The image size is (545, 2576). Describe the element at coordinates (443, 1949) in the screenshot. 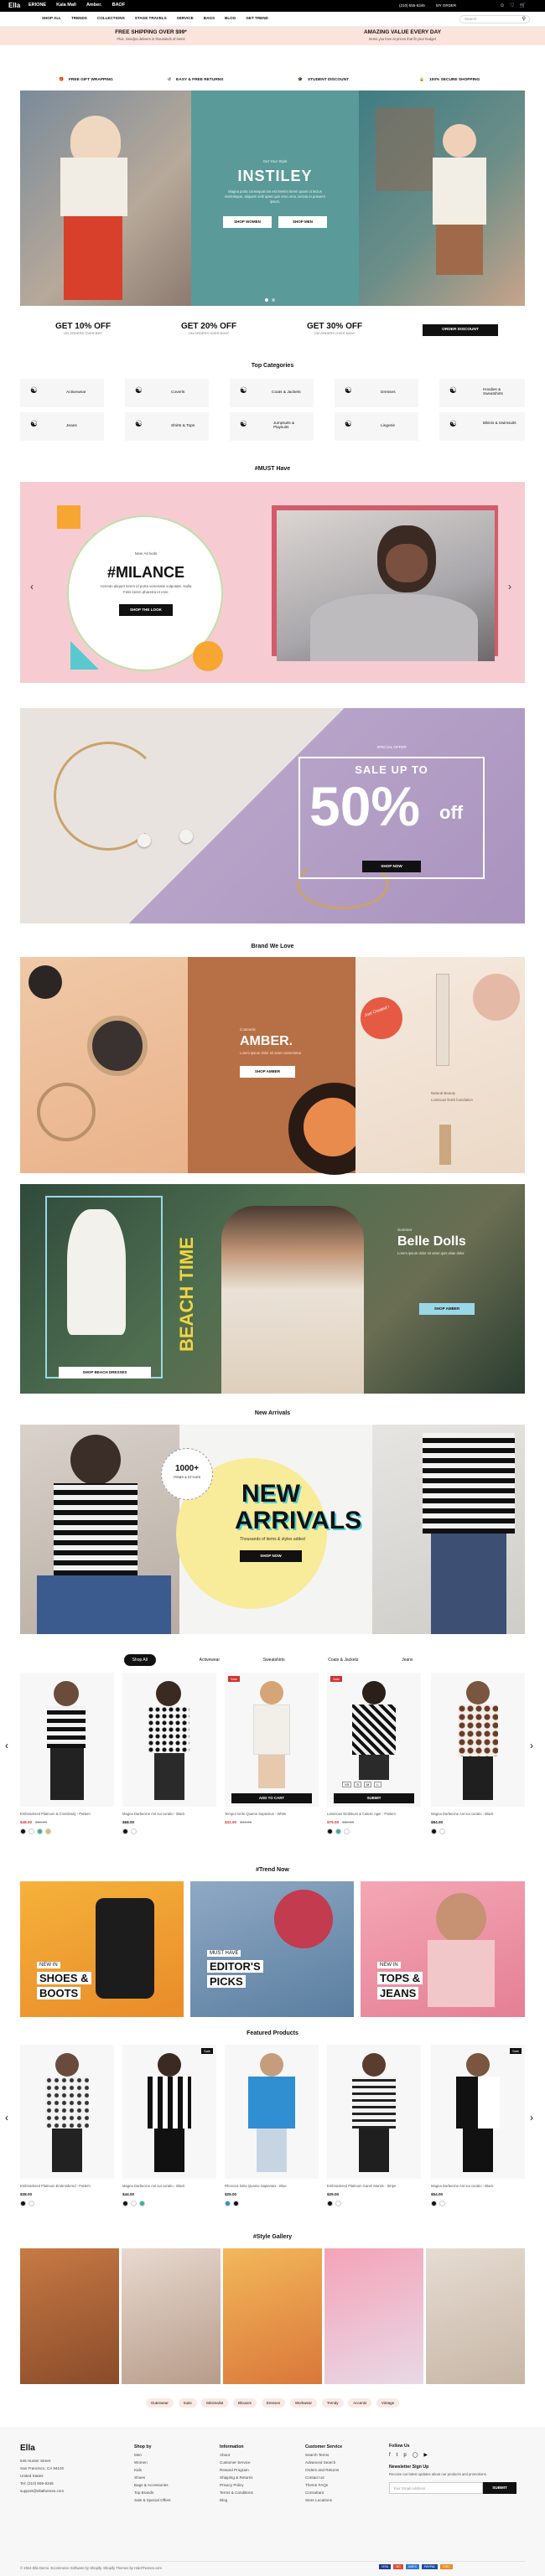

I see `trend-card-tops: NEW IN TOPS & JEANS` at that location.